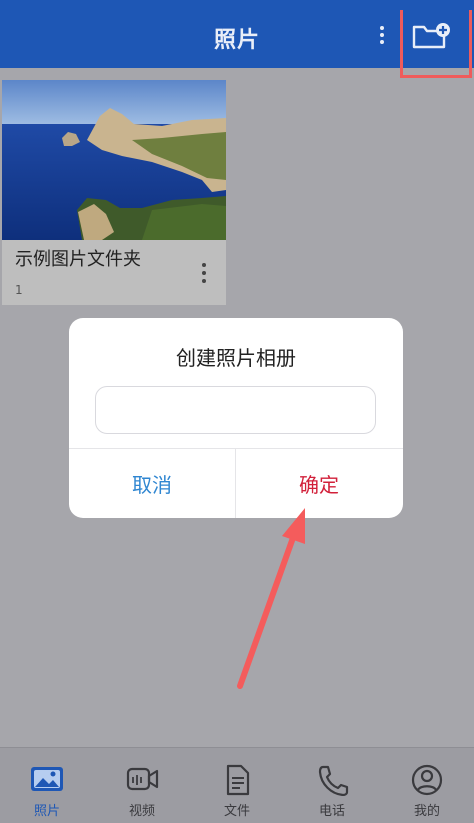  I want to click on nav-label-me: 我的, so click(426, 811).